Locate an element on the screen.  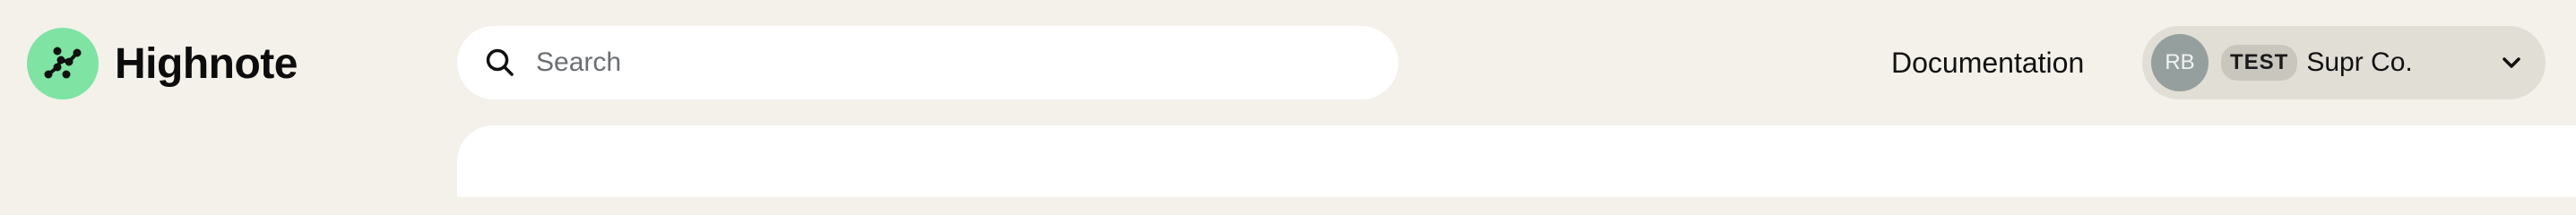
search-input is located at coordinates (966, 62).